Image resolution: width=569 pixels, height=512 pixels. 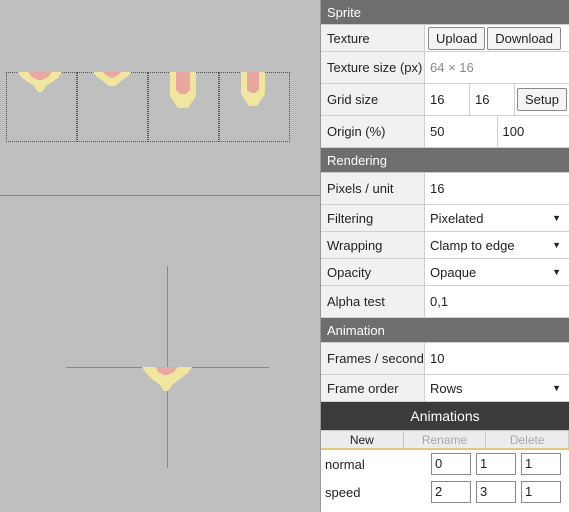 I want to click on row-grid-size: Grid size 16 16 Setup, so click(x=445, y=100).